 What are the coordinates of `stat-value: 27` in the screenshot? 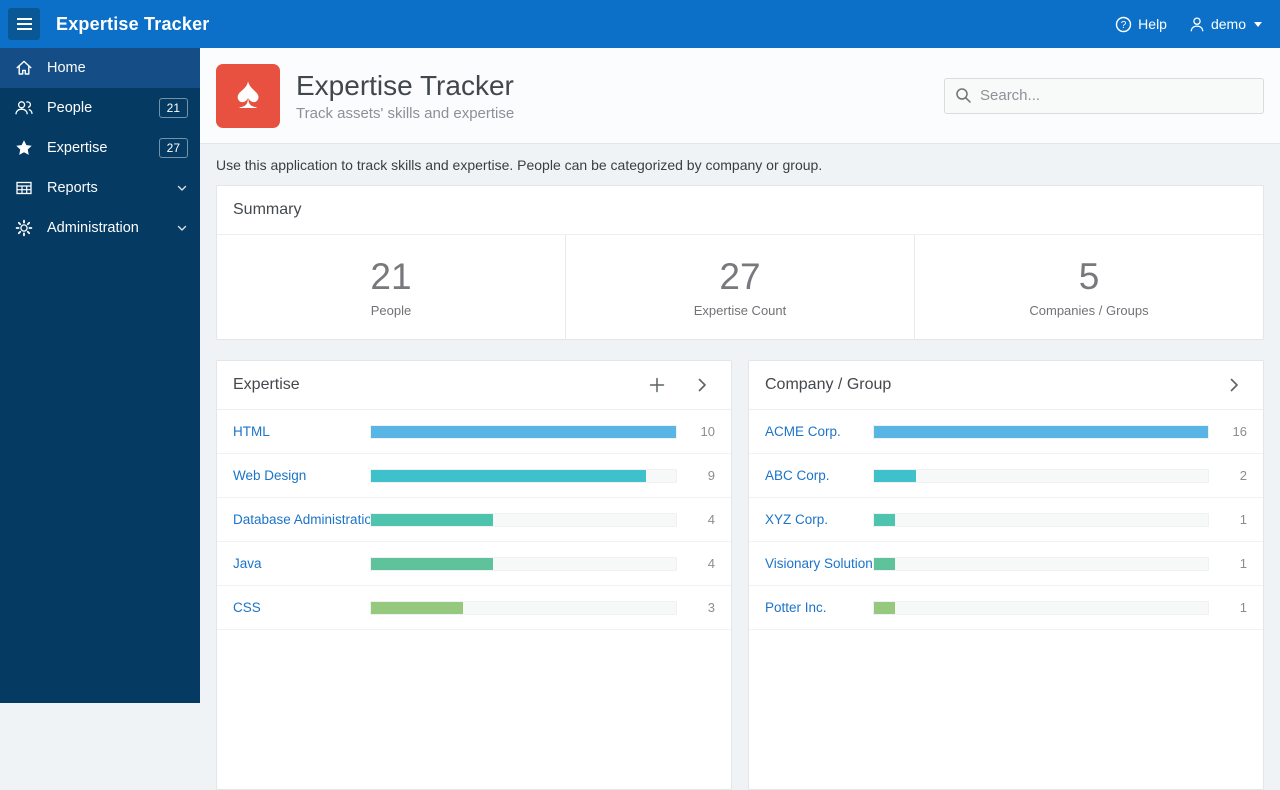 It's located at (739, 277).